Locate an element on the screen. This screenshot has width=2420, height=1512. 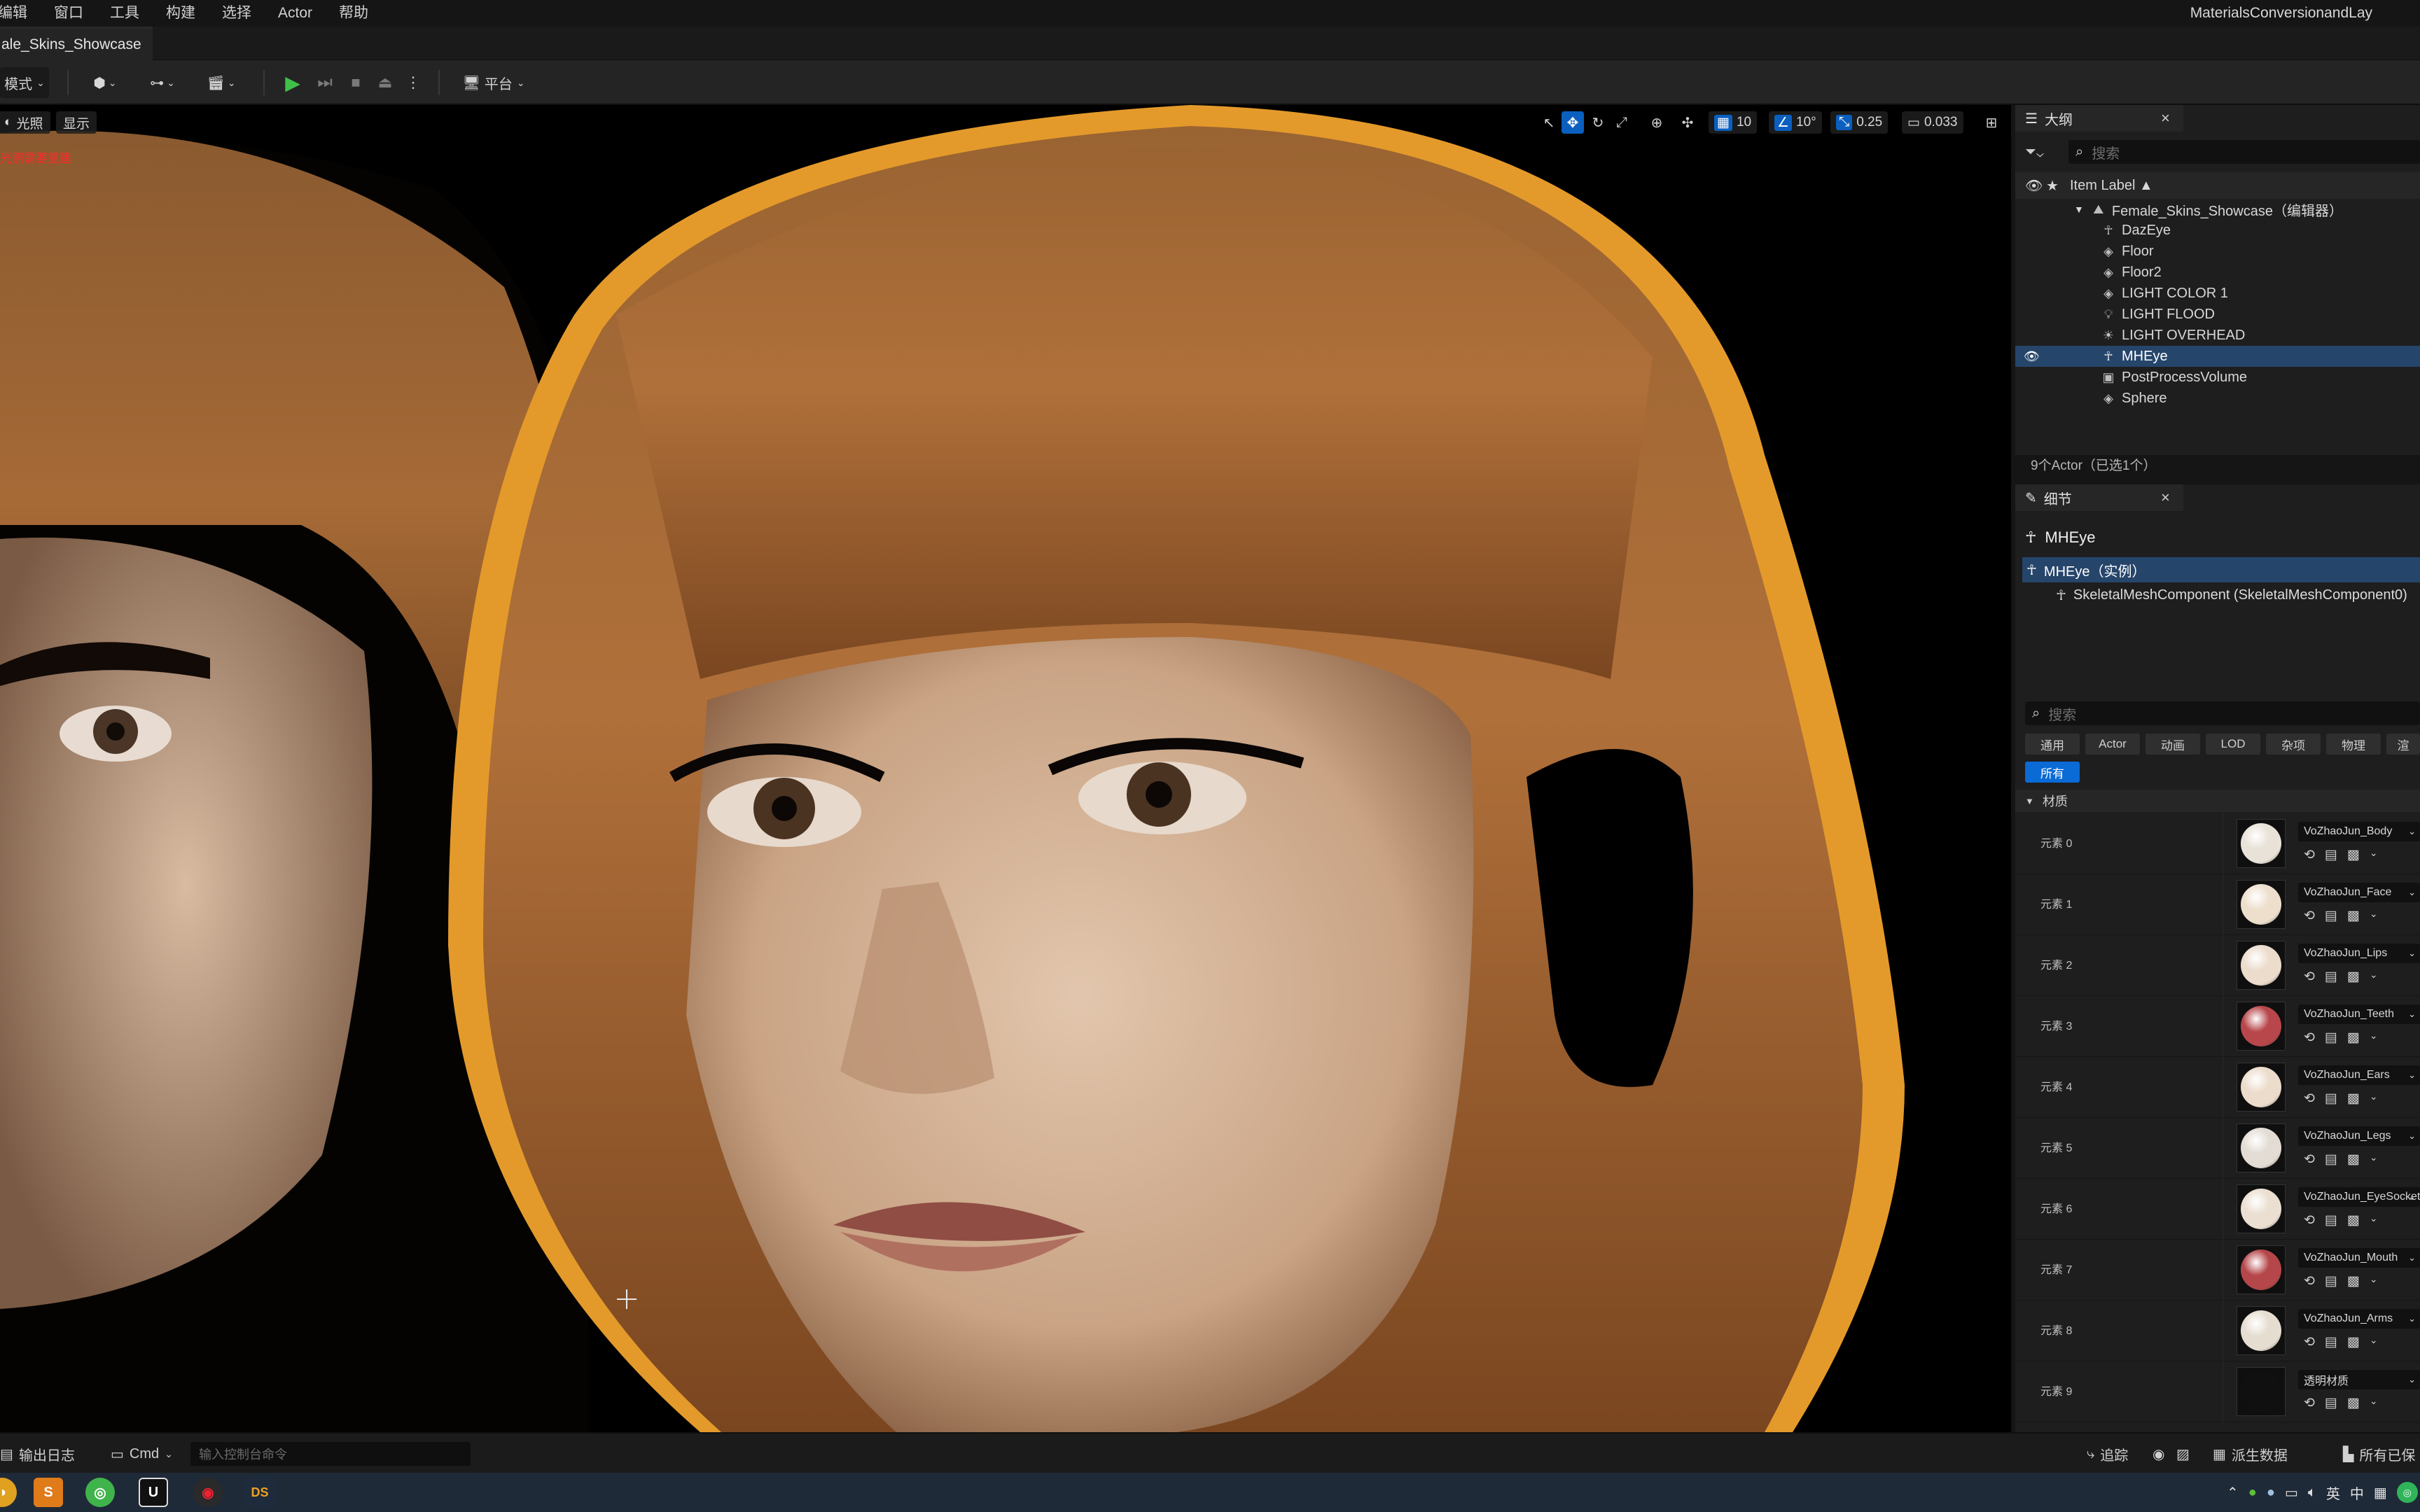
tree-item-floor2: ◈ Floor2 is located at coordinates (2217, 272).